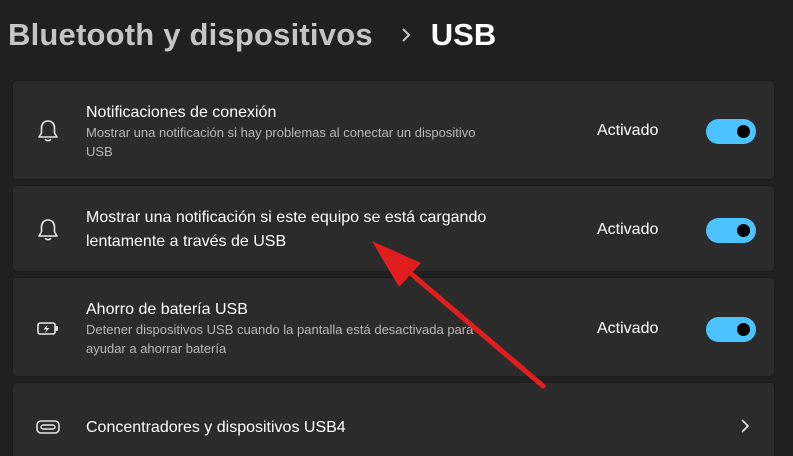 Image resolution: width=793 pixels, height=456 pixels. What do you see at coordinates (99, 151) in the screenshot?
I see `setting-description-line2: USB` at bounding box center [99, 151].